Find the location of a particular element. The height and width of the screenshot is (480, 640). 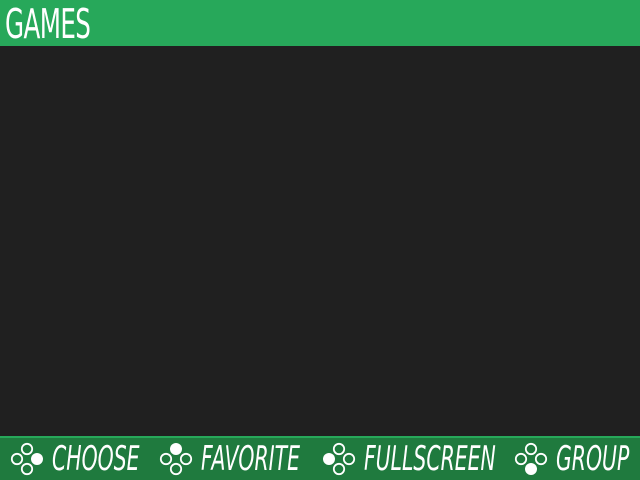

dpad-right-button-icon is located at coordinates (26, 459).